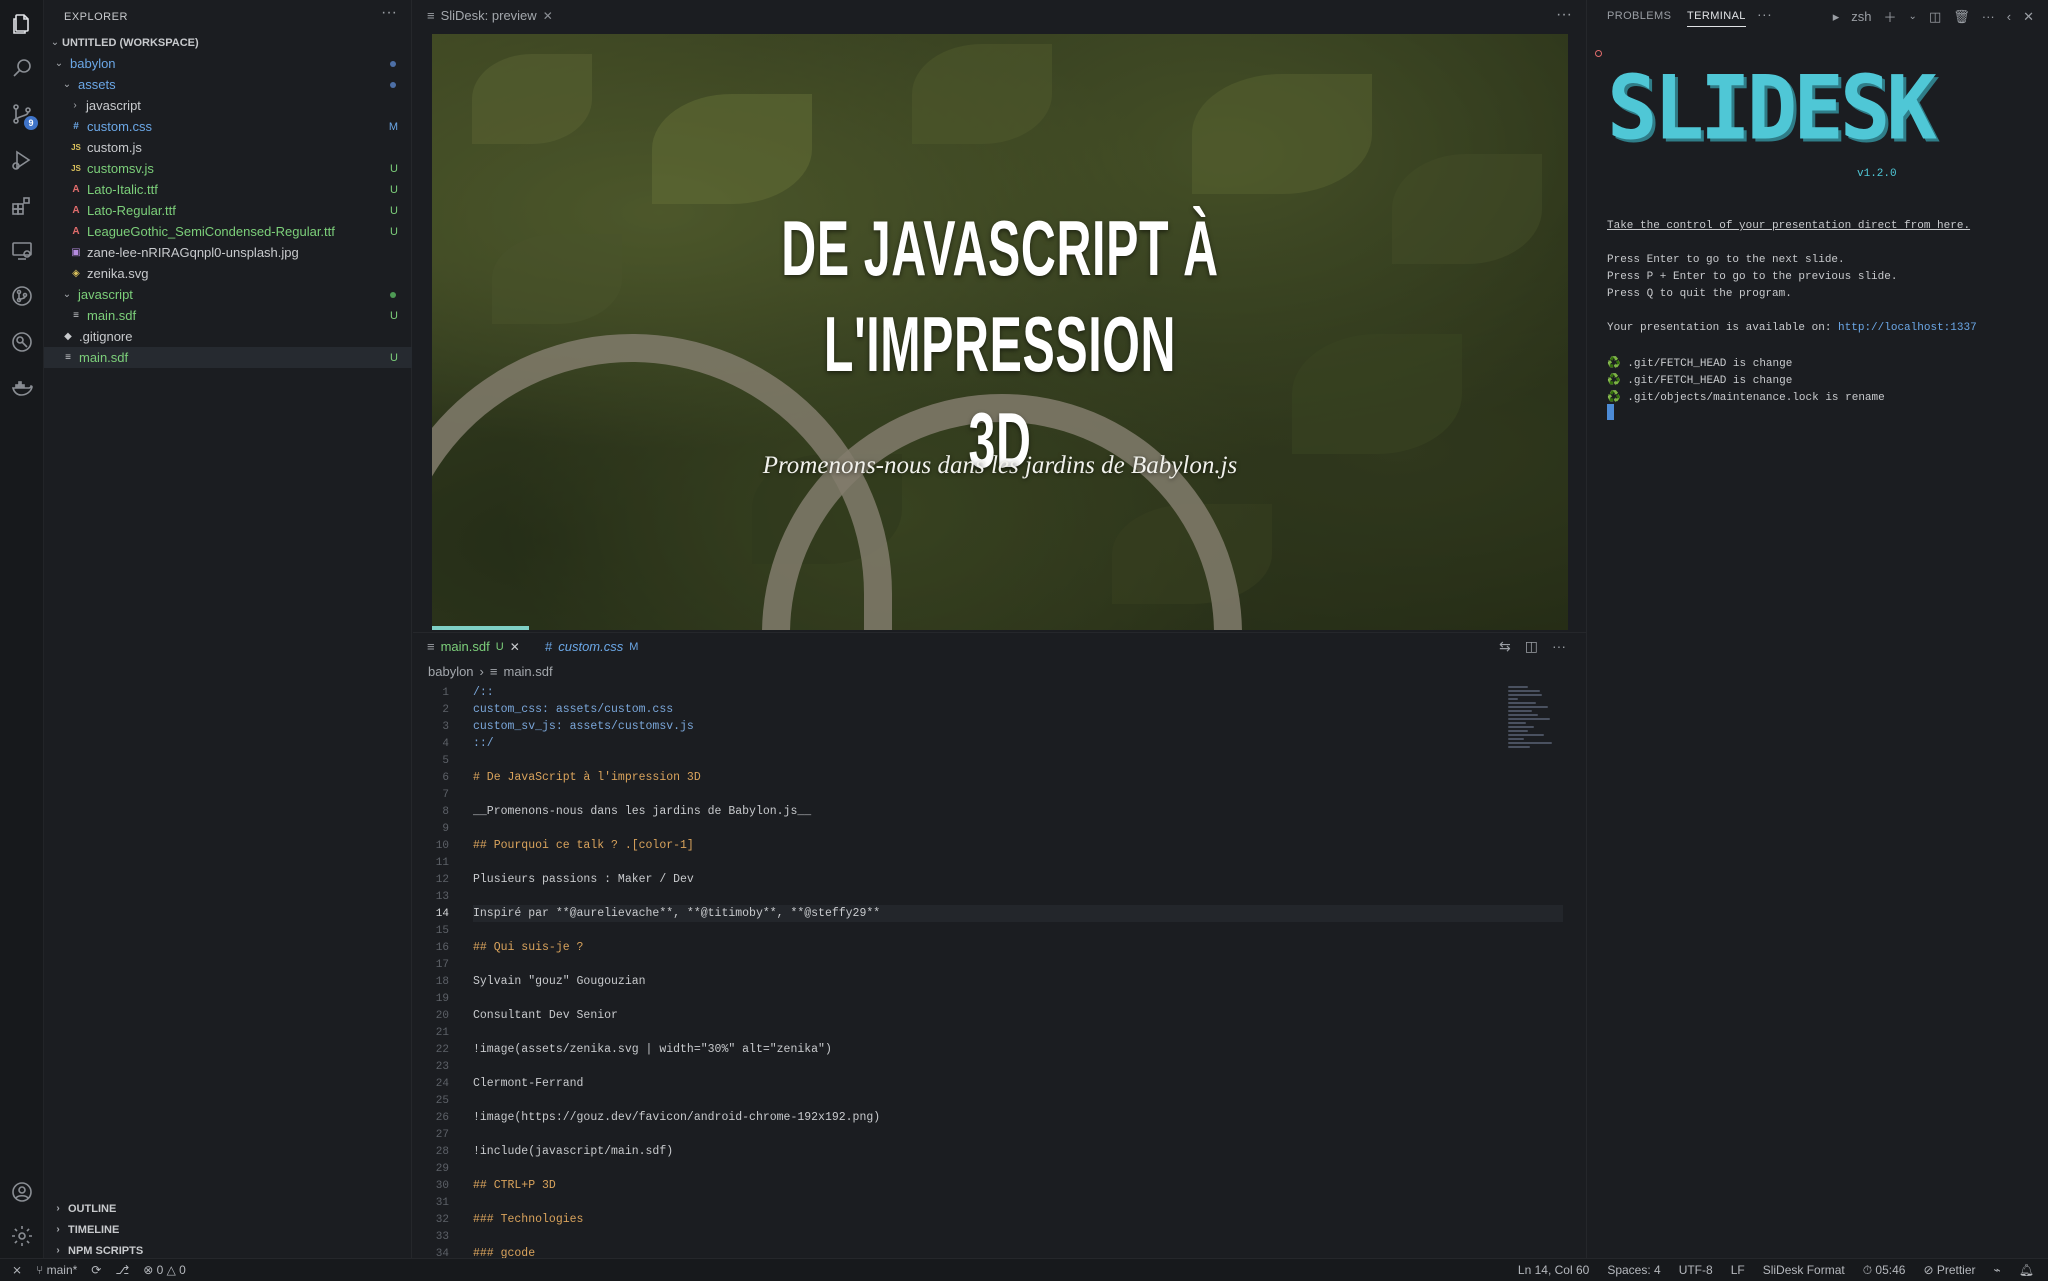 The image size is (2048, 1281). I want to click on trash-icon: 🗑, so click(1961, 17).